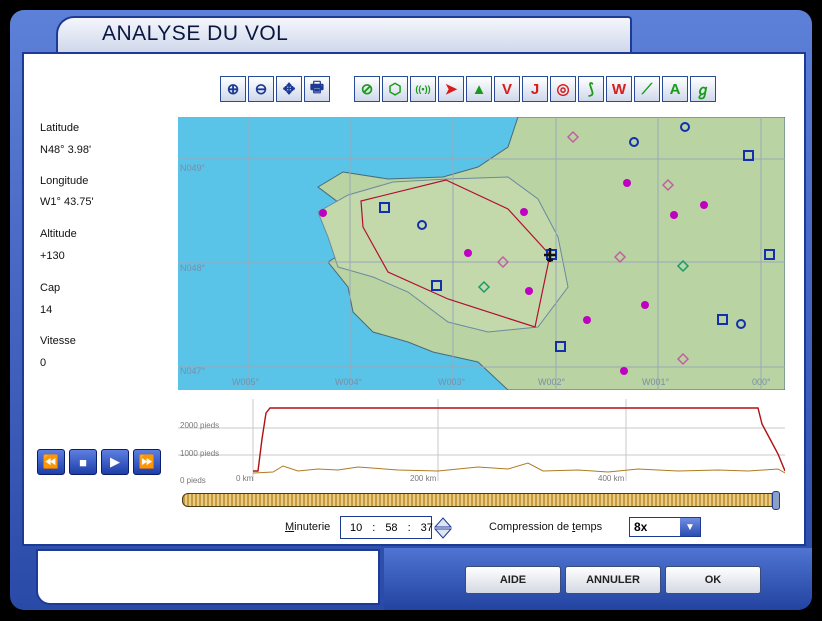  What do you see at coordinates (656, 382) in the screenshot?
I see `lon-label: W001°` at bounding box center [656, 382].